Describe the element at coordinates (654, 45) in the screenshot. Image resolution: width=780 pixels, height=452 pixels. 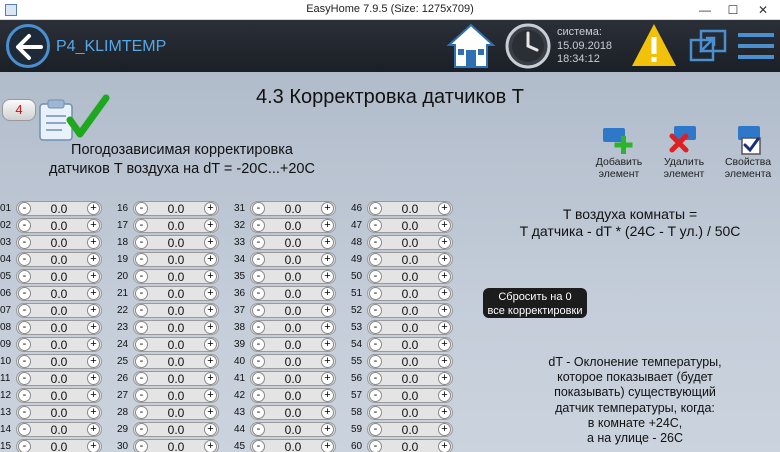
I see `warning-icon` at that location.